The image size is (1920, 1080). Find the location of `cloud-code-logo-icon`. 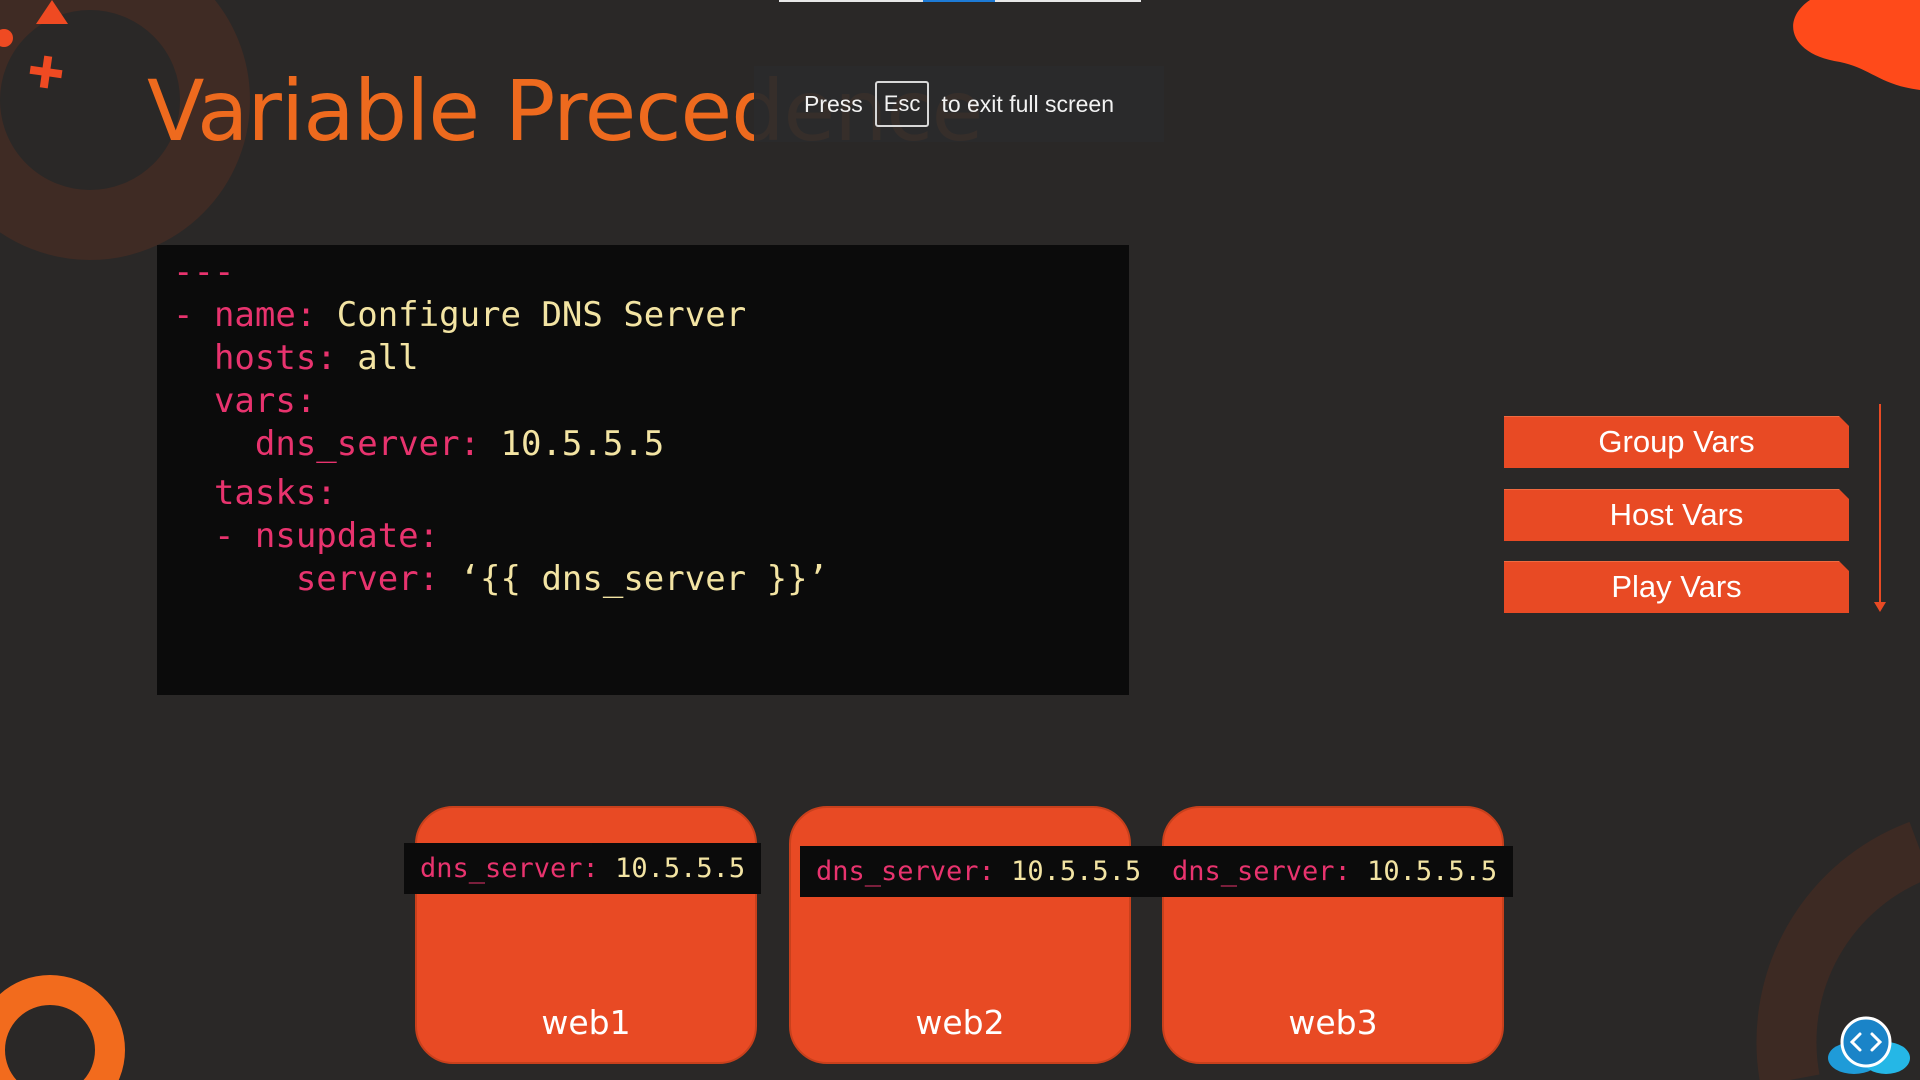

cloud-code-logo-icon is located at coordinates (1869, 1045).